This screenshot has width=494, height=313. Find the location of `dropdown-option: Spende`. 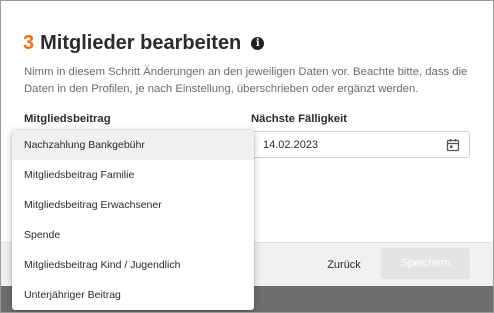

dropdown-option: Spende is located at coordinates (133, 235).